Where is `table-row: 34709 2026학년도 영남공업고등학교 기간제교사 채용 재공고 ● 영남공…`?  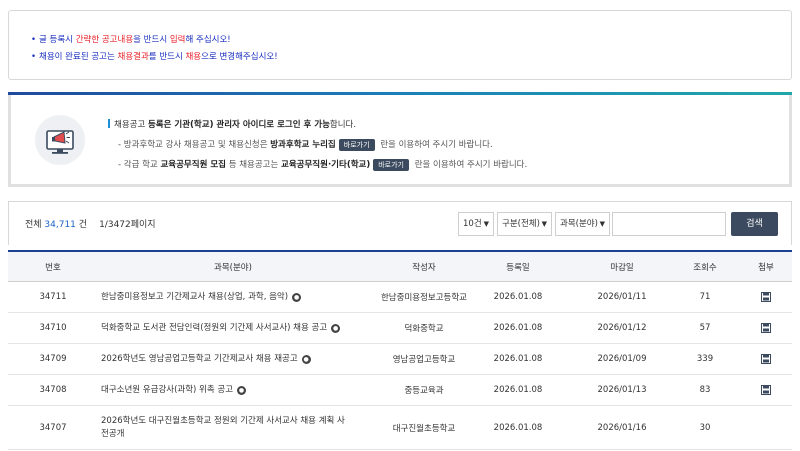 table-row: 34709 2026학년도 영남공업고등학교 기간제교사 채용 재공고 ● 영남공… is located at coordinates (400, 359).